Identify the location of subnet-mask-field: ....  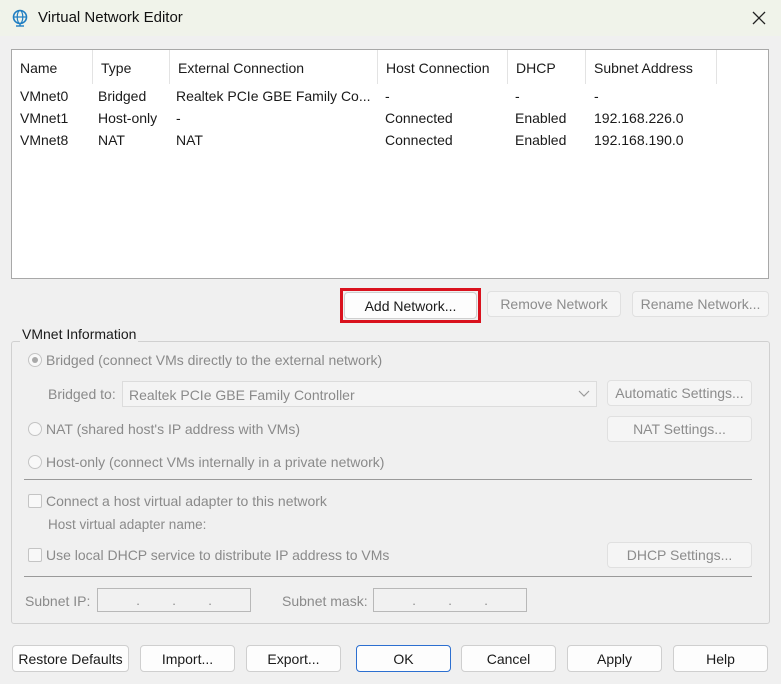
(450, 600).